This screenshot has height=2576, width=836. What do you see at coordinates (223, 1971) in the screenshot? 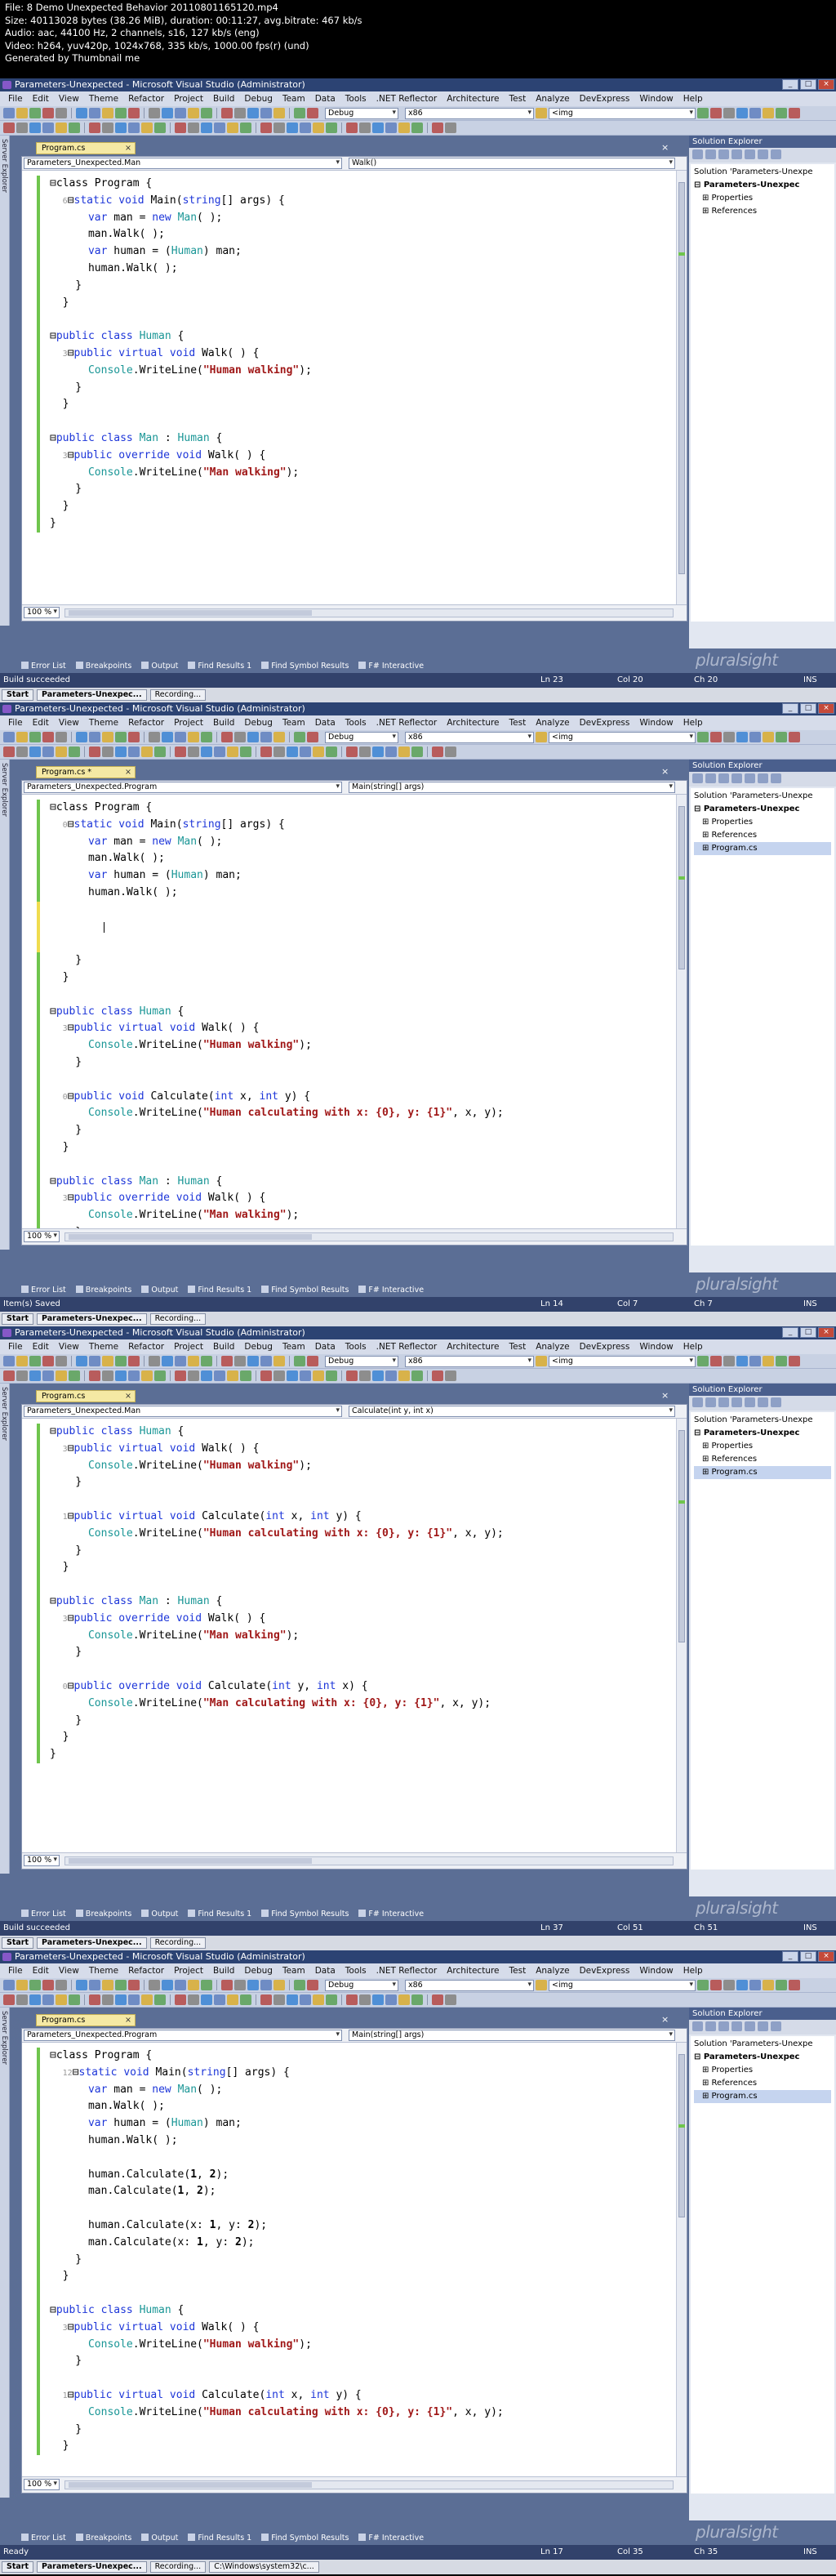
I see `menu-item: Build` at bounding box center [223, 1971].